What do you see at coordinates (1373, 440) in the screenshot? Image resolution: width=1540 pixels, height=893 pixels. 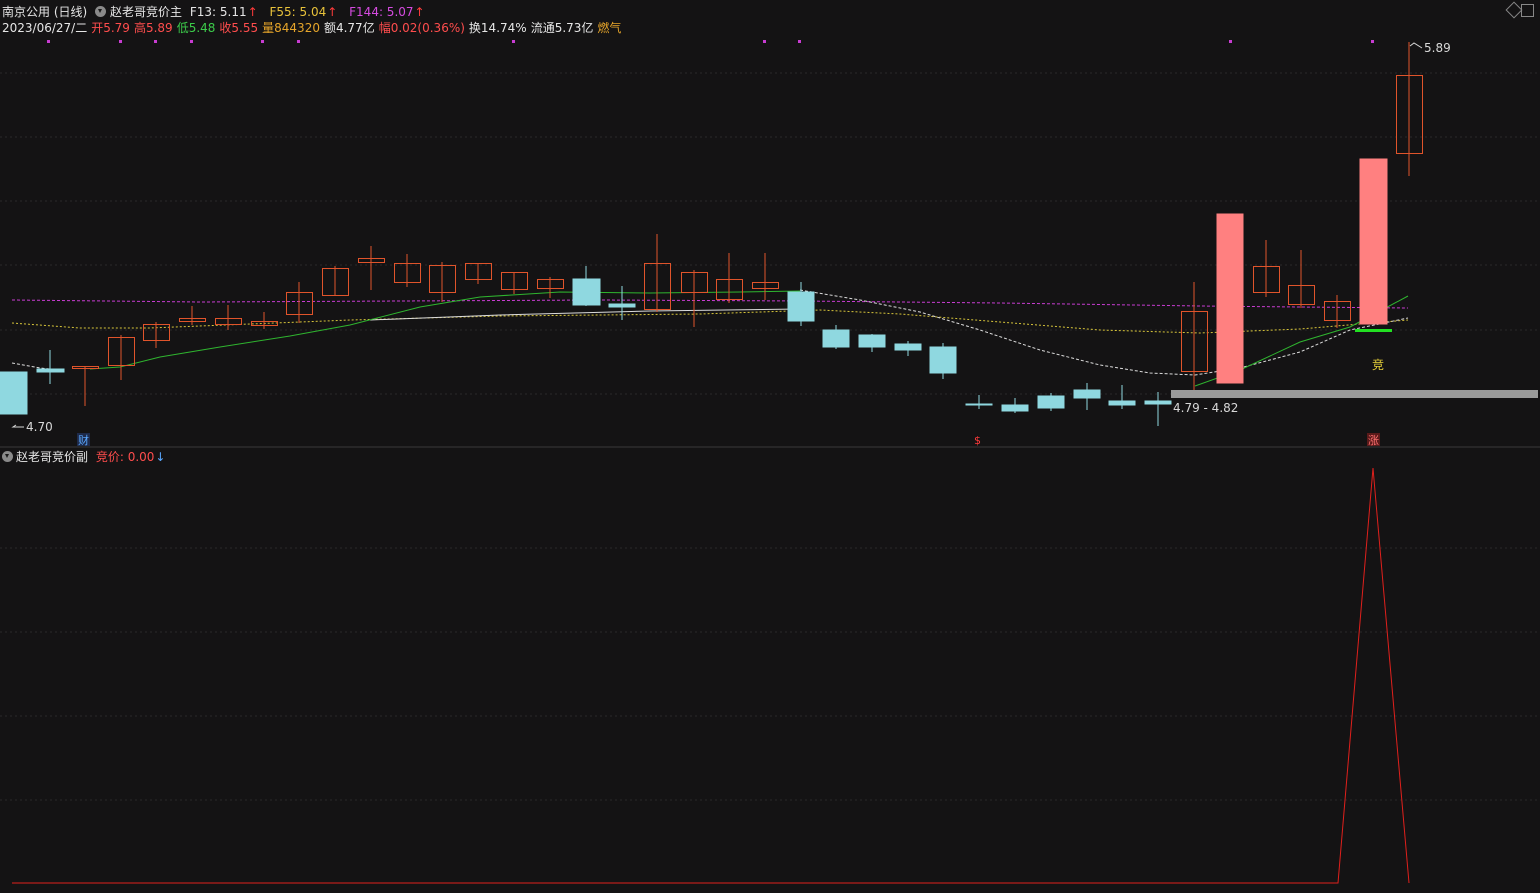 I see `limit-up-marker: 涨` at bounding box center [1373, 440].